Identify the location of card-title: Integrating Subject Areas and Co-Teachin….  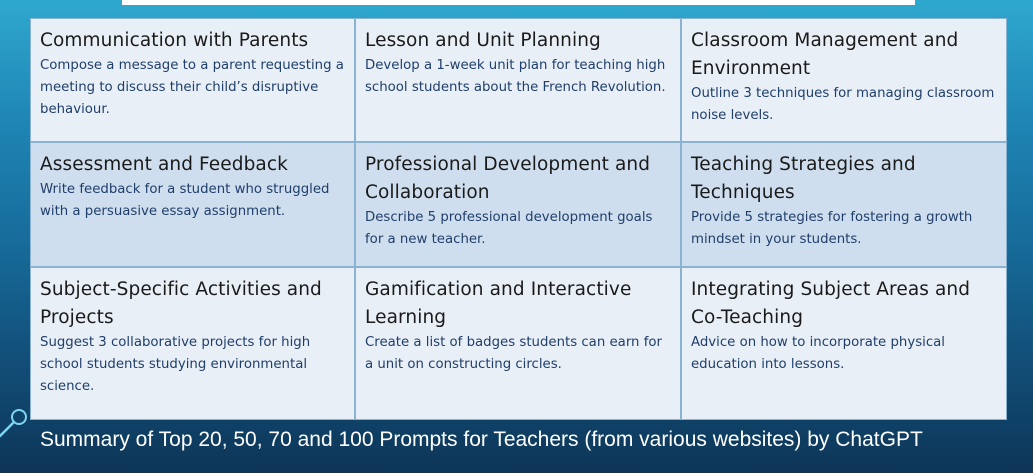
(831, 303).